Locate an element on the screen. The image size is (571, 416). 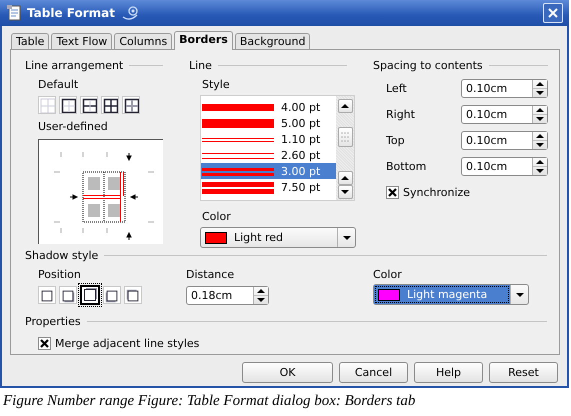
checkbox-label: Synchronize is located at coordinates (436, 192).